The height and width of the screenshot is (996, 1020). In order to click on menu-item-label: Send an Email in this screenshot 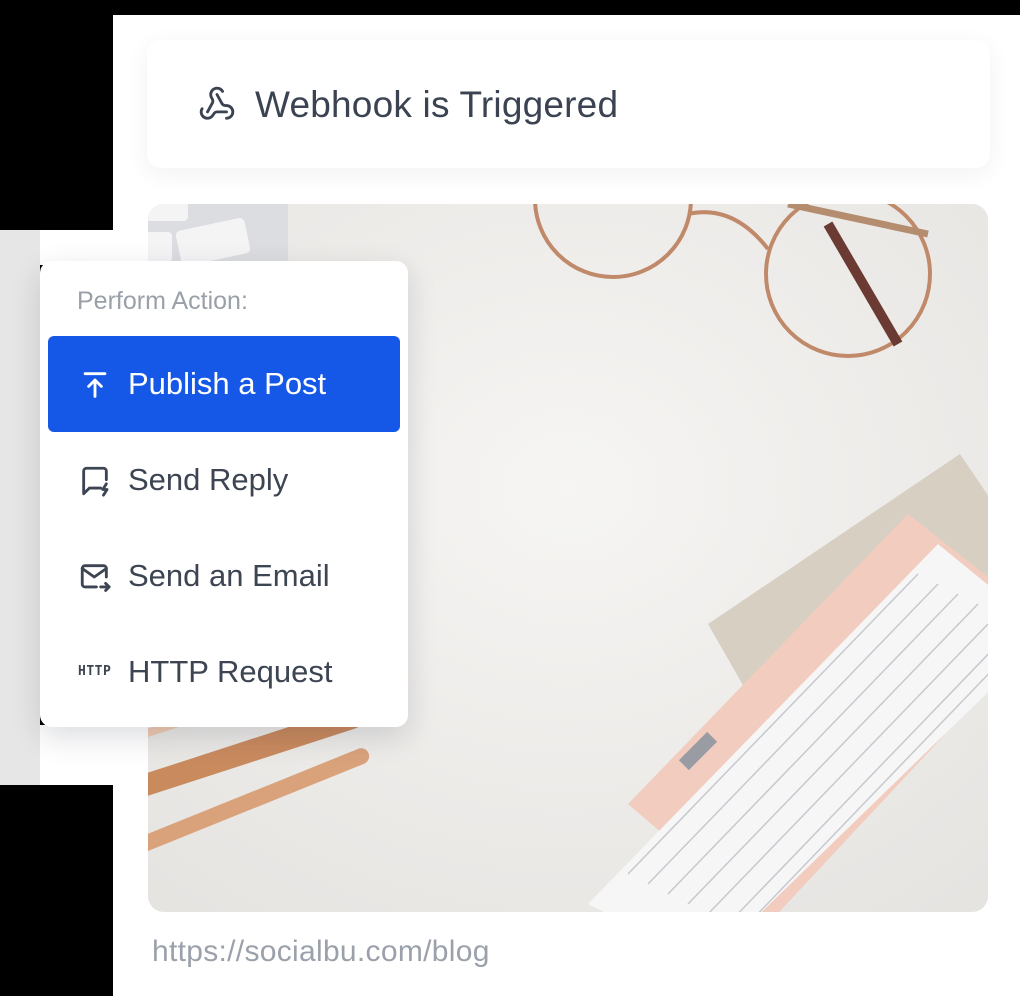, I will do `click(229, 575)`.